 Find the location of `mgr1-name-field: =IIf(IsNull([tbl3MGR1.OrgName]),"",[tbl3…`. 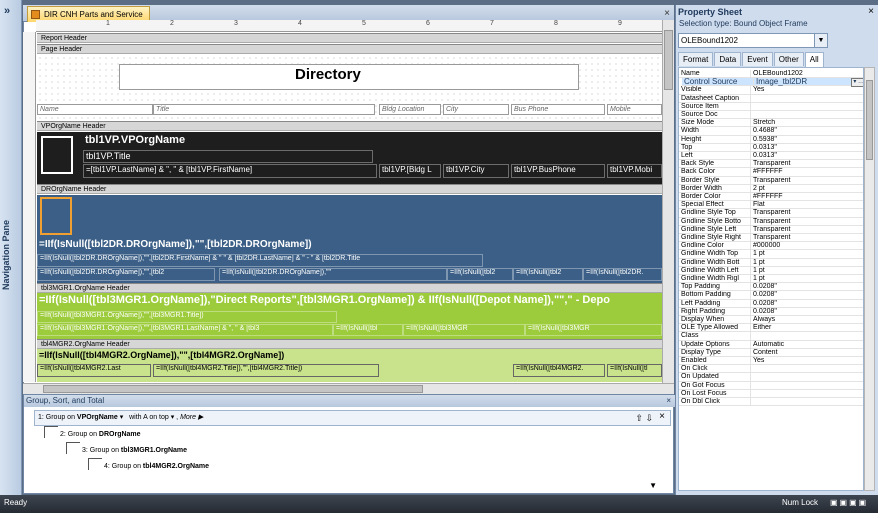

mgr1-name-field: =IIf(IsNull([tbl3MGR1.OrgName]),"",[tbl3… is located at coordinates (185, 330).